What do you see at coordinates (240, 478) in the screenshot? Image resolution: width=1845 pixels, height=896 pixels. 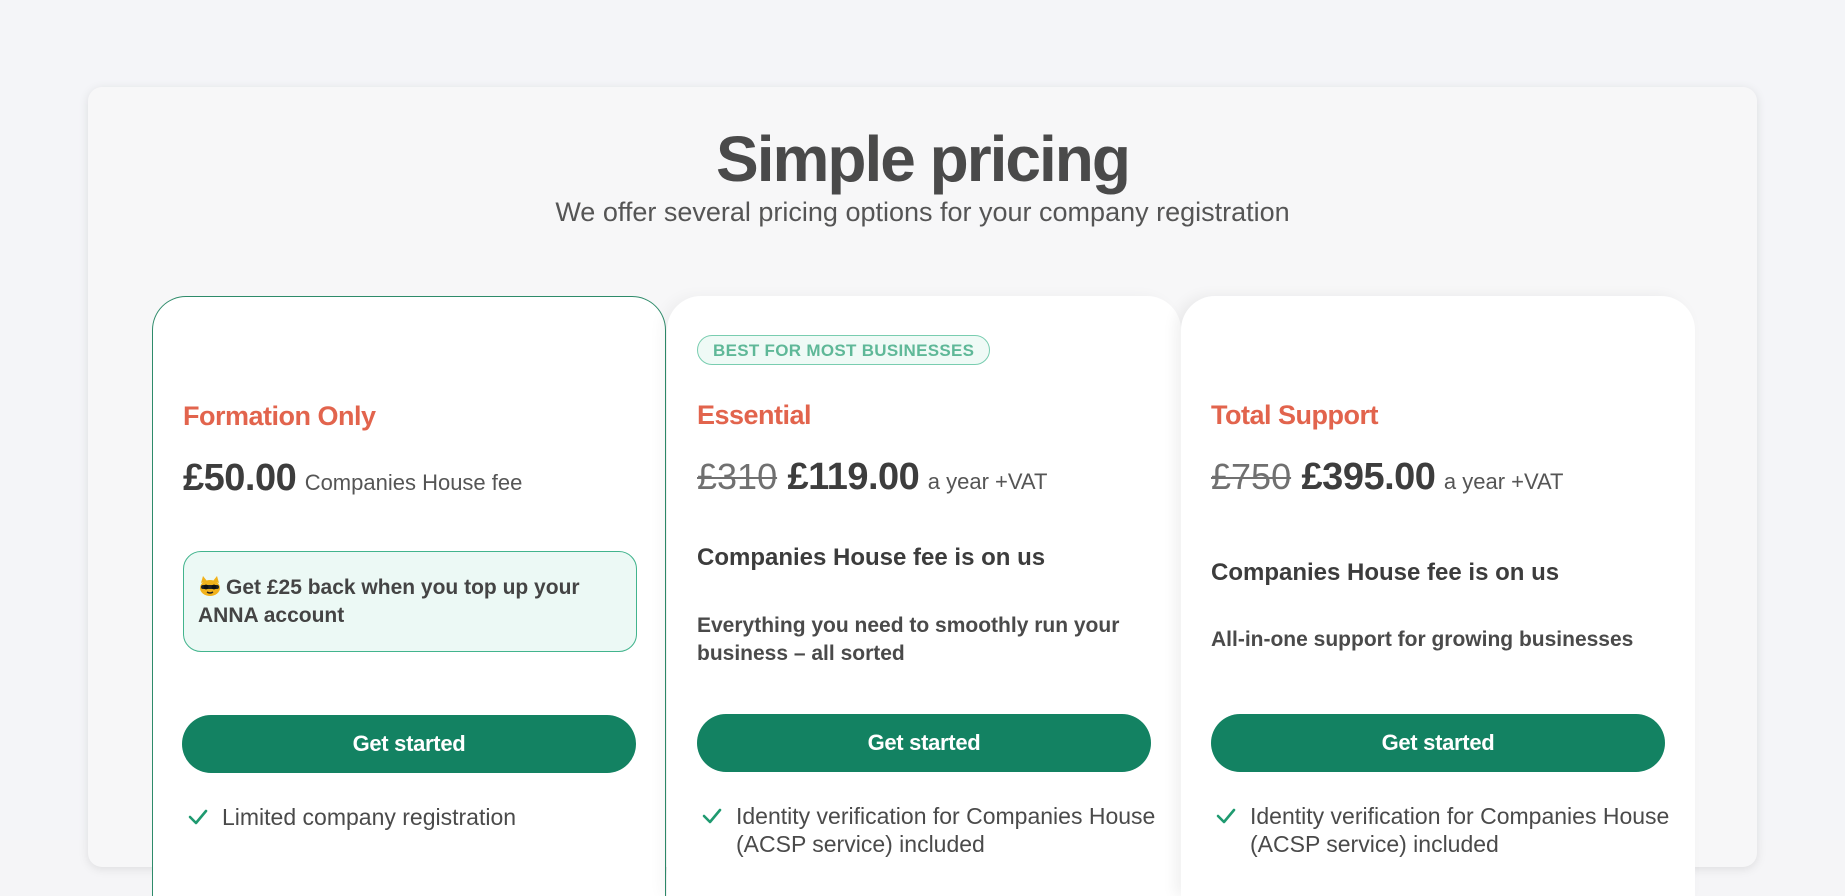 I see `plan-price: £50.00` at bounding box center [240, 478].